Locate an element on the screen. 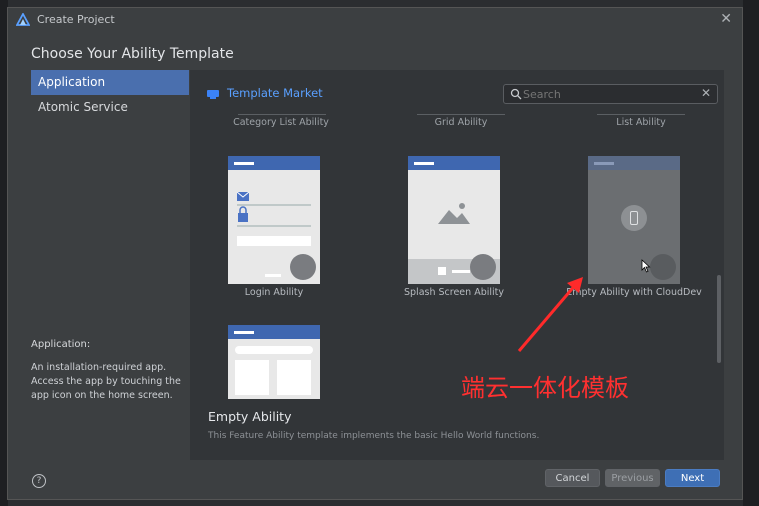  search-icon is located at coordinates (516, 94).